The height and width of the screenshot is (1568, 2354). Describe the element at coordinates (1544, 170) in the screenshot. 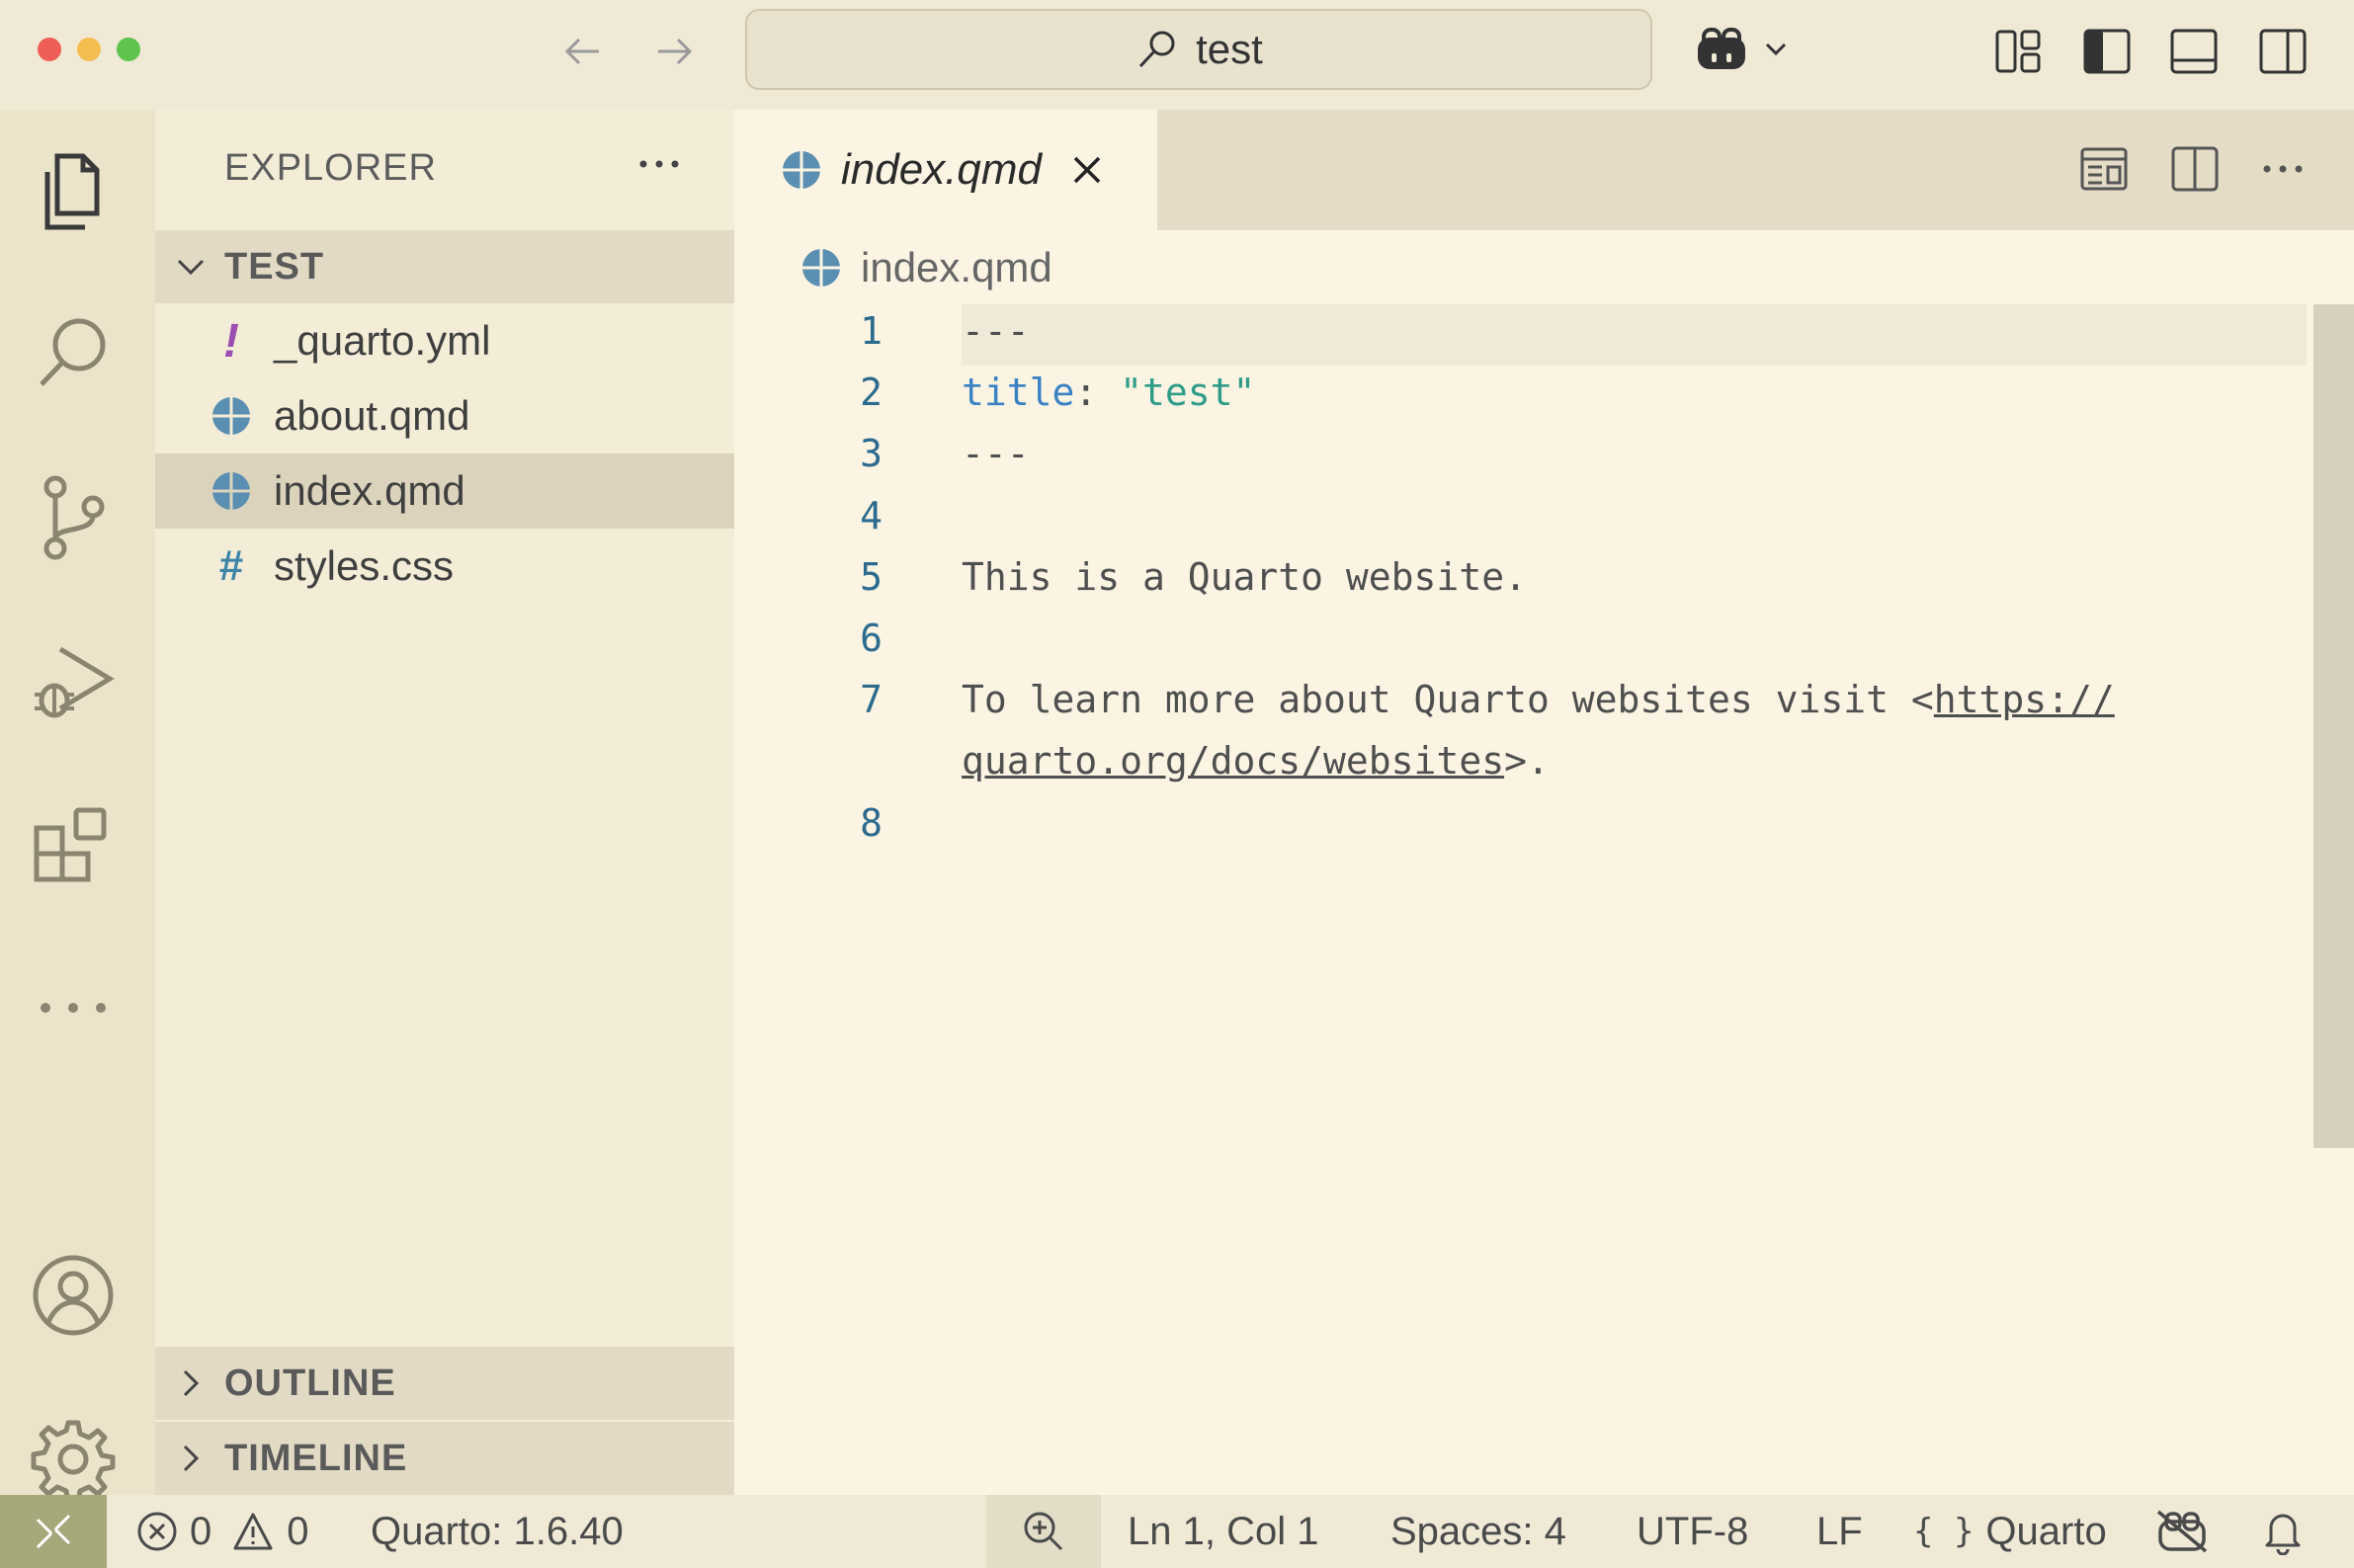

I see `editor-tab-bar: index.qmd` at that location.